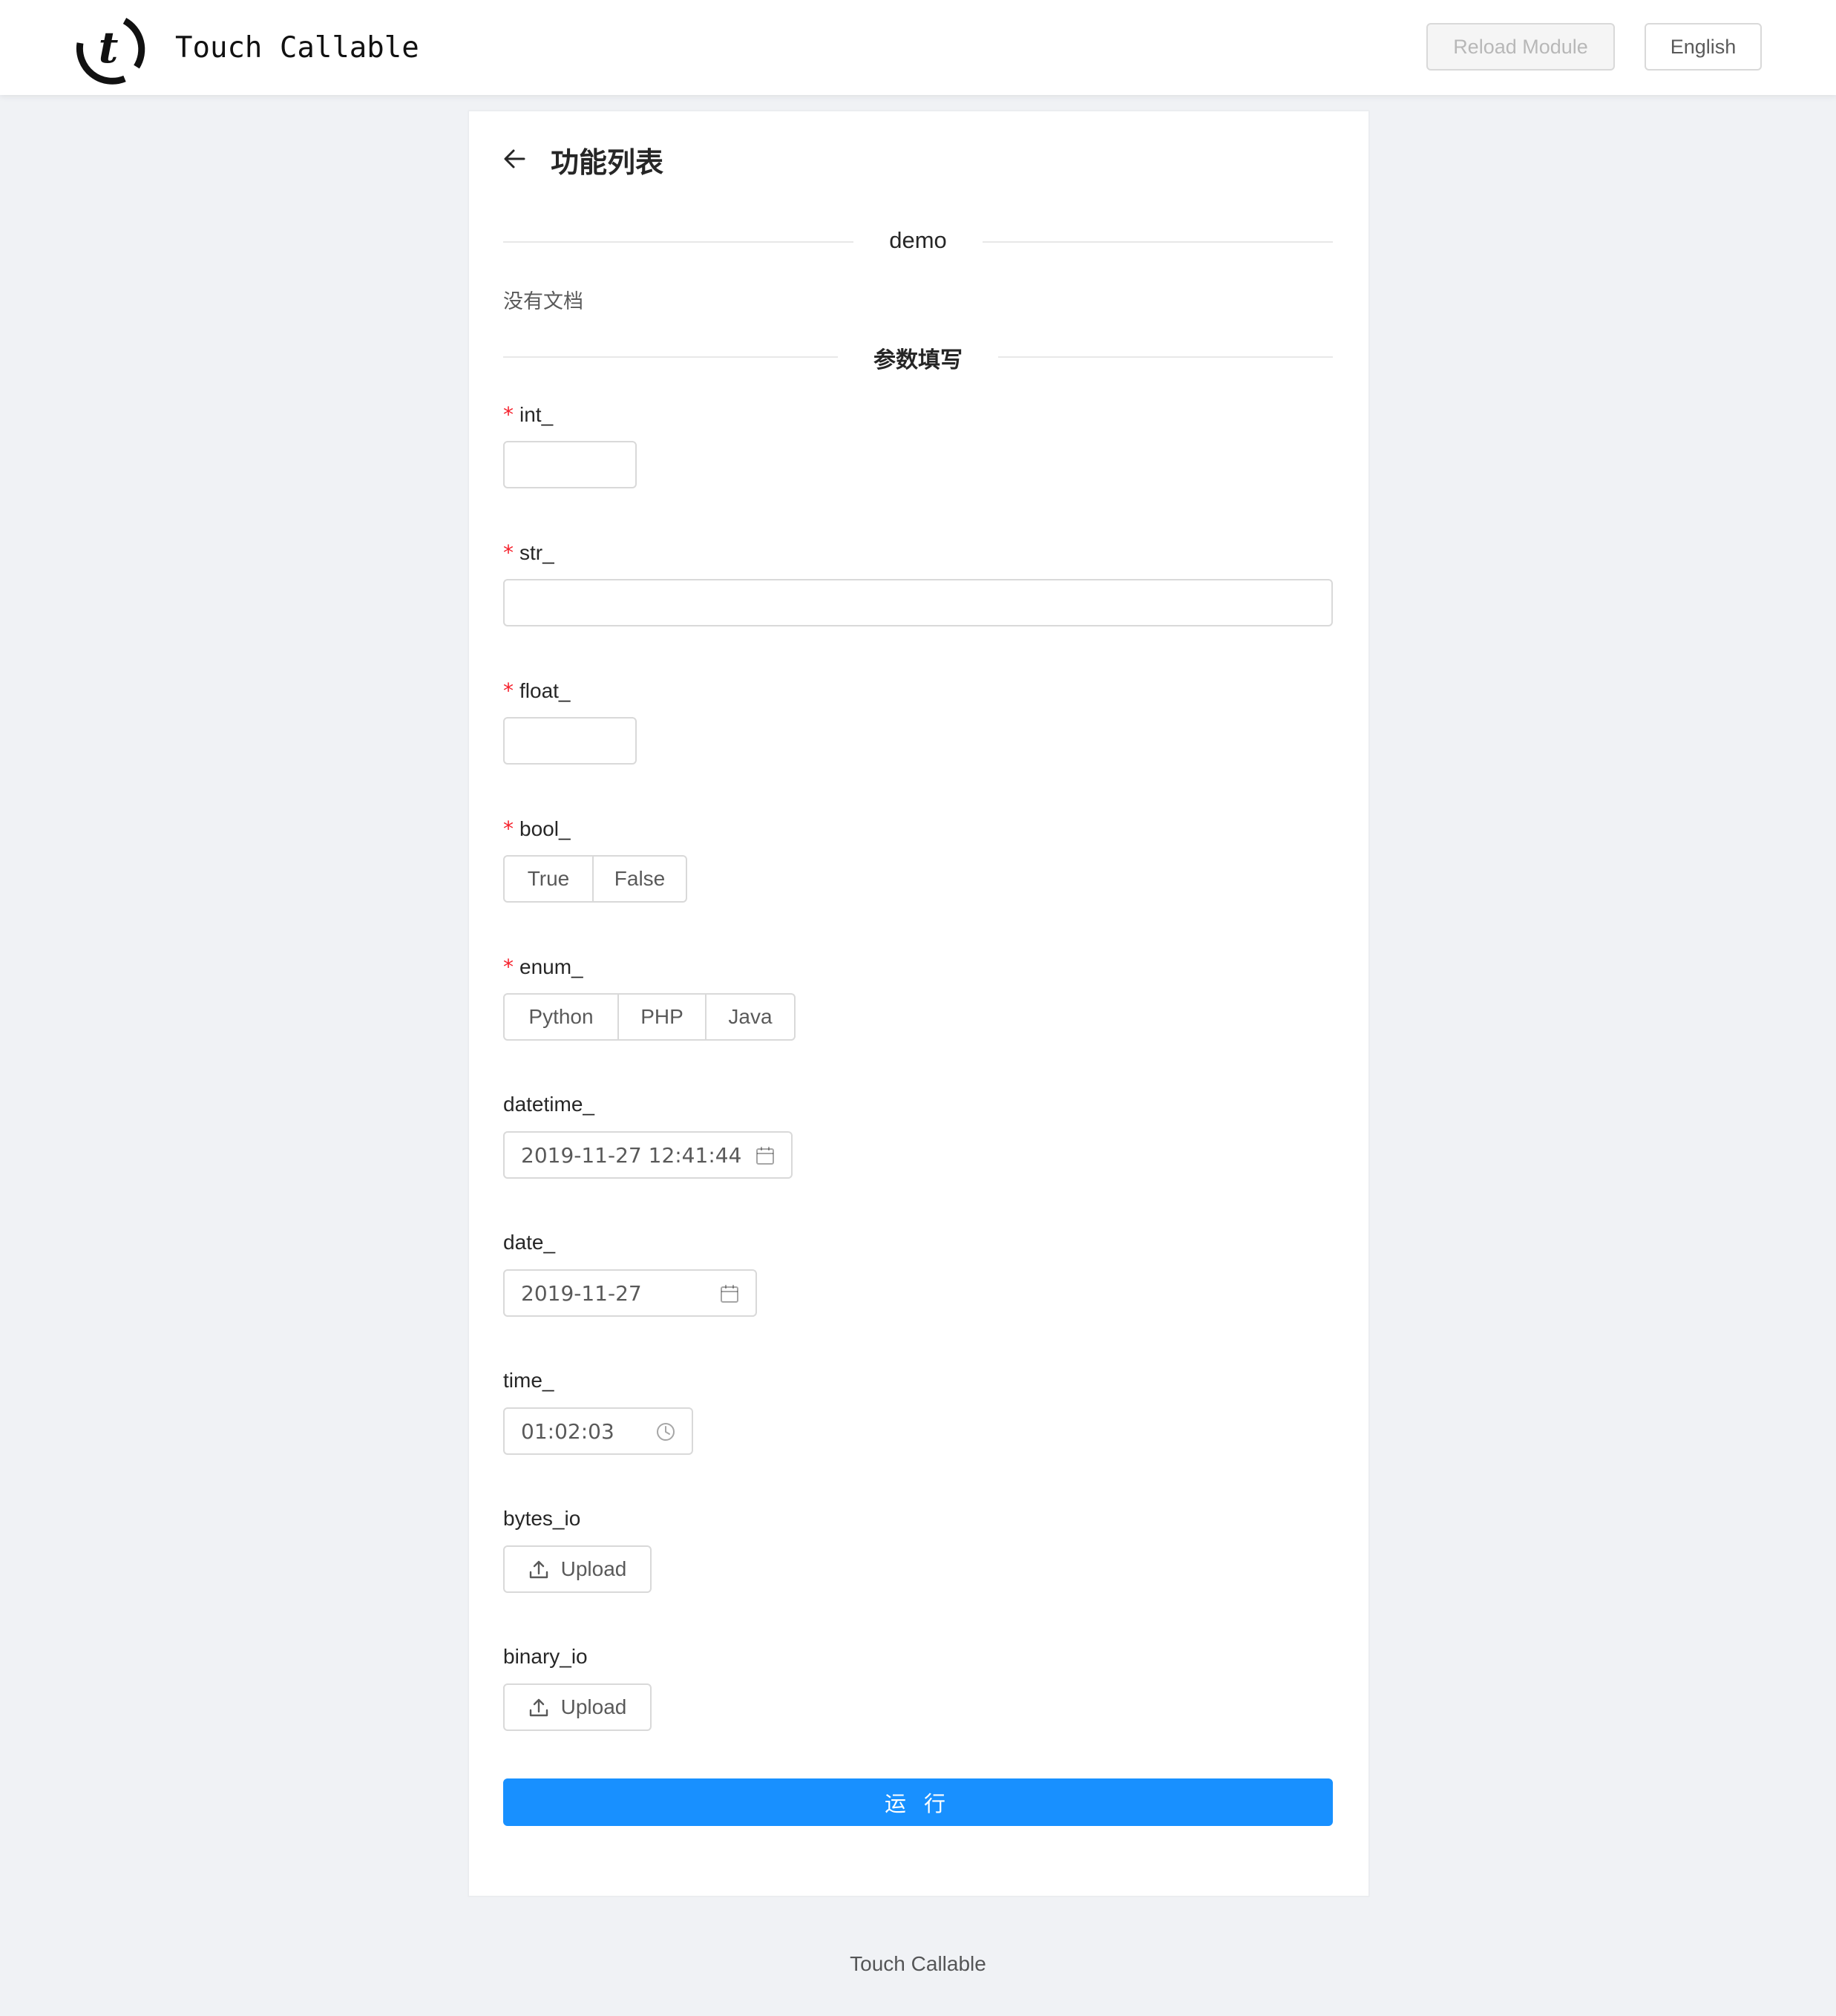  Describe the element at coordinates (536, 553) in the screenshot. I see `str-label-text: str_` at that location.